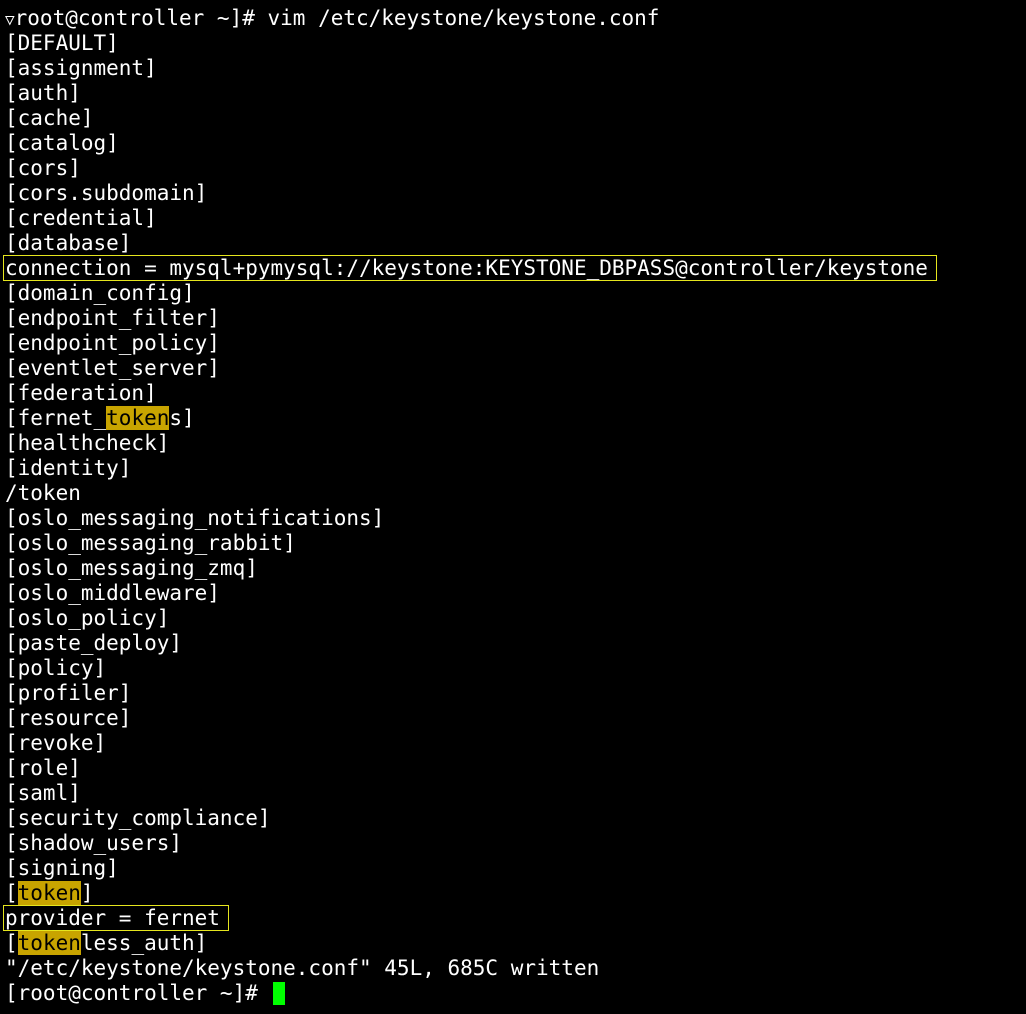 The height and width of the screenshot is (1014, 1026). I want to click on prompt-triangle-icon: ▽, so click(10, 19).